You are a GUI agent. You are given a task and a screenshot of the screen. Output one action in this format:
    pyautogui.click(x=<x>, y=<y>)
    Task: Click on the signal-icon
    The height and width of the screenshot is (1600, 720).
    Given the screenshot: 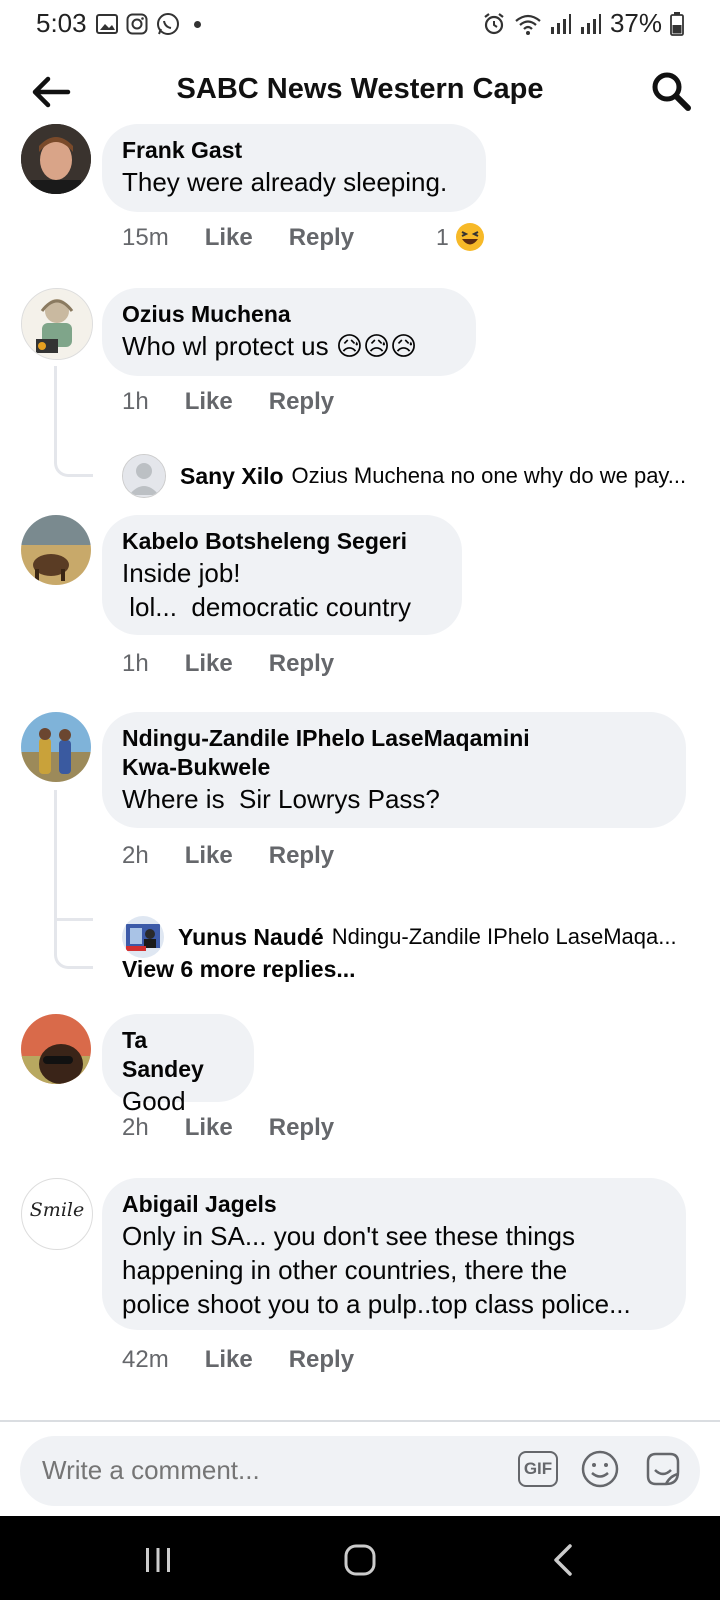 What is the action you would take?
    pyautogui.click(x=560, y=23)
    